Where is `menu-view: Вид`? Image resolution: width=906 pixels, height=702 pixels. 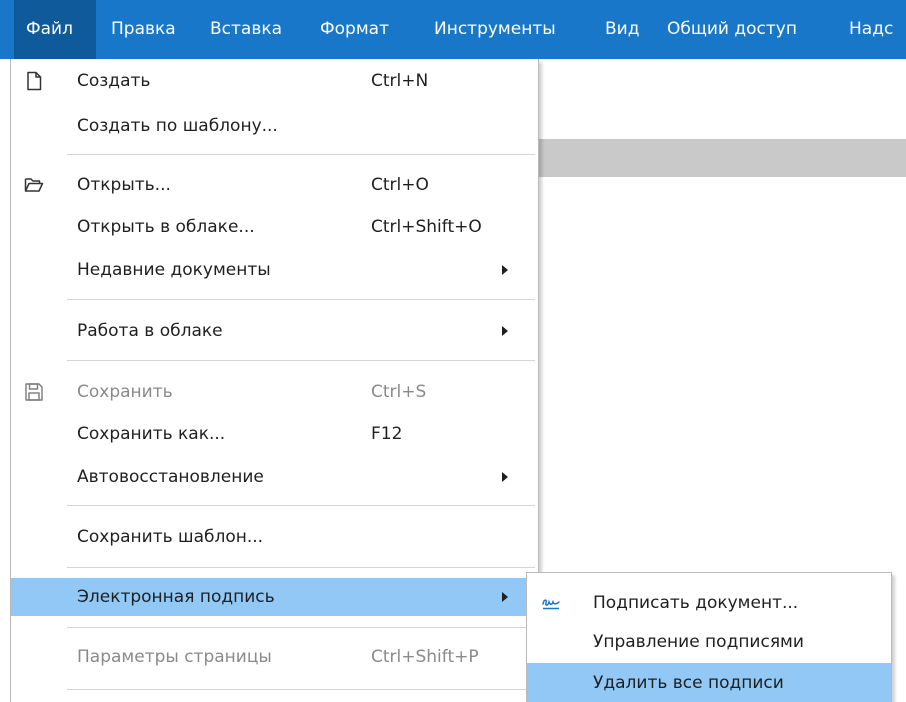 menu-view: Вид is located at coordinates (622, 29).